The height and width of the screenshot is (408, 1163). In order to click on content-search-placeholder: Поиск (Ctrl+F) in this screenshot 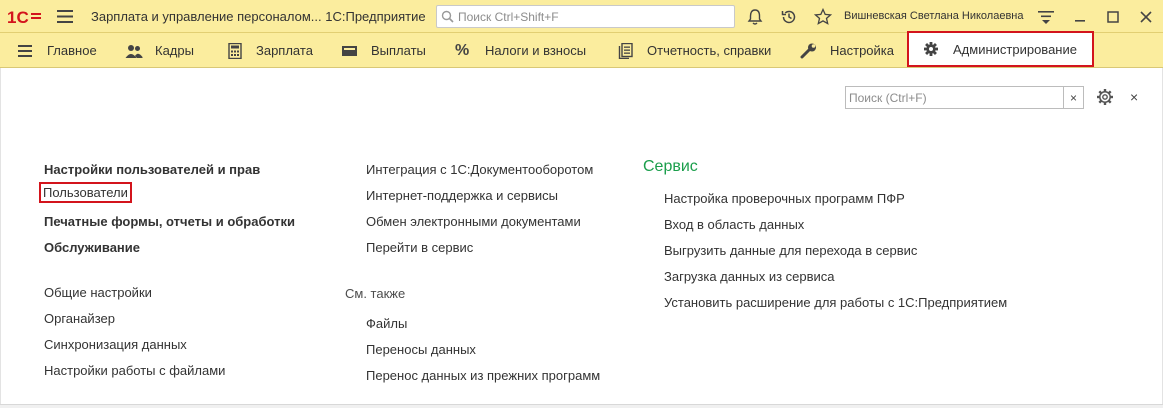, I will do `click(888, 98)`.